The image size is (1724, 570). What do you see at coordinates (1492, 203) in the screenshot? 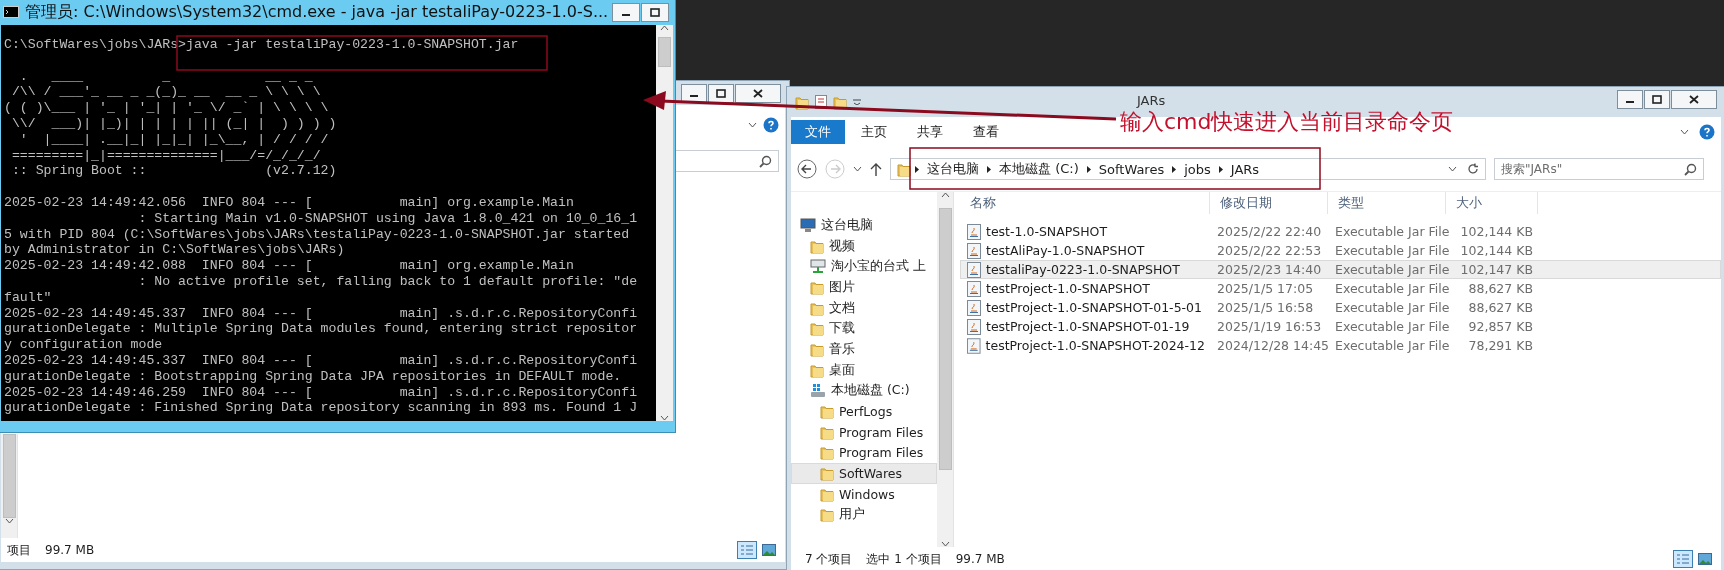
I see `column-header: 大小` at bounding box center [1492, 203].